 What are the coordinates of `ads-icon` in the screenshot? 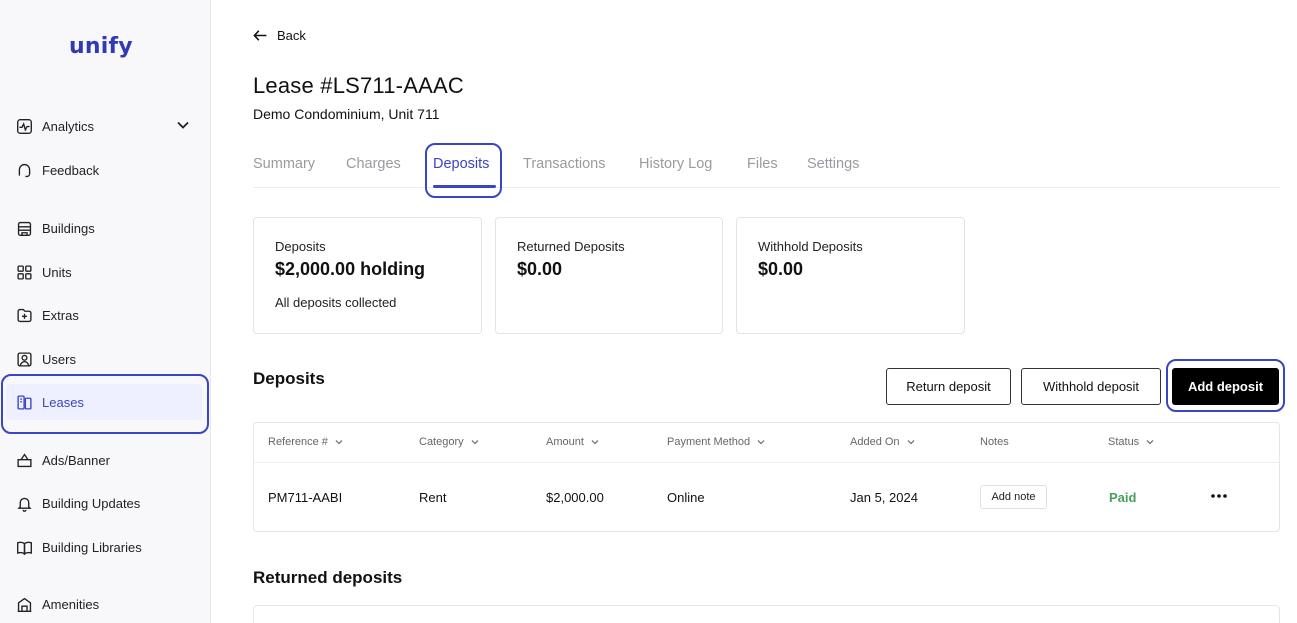 It's located at (24, 460).